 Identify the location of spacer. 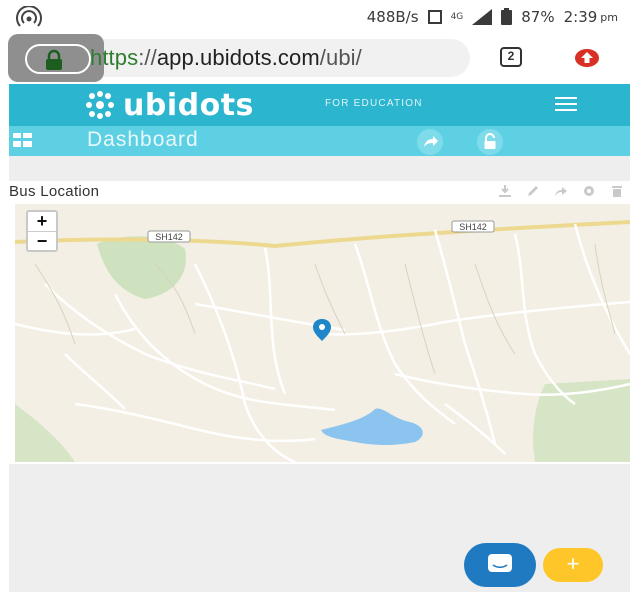
(319, 168).